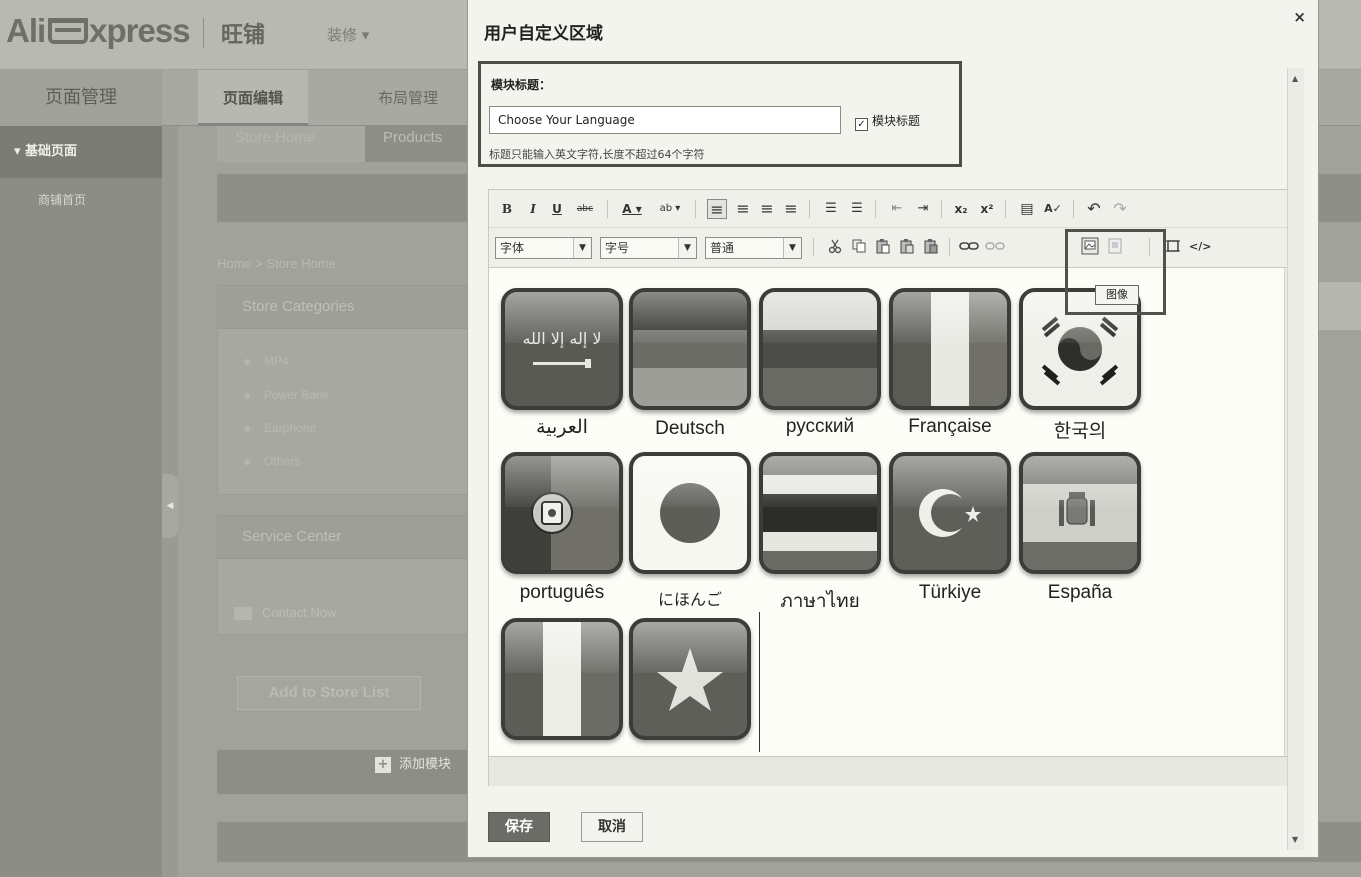 Image resolution: width=1361 pixels, height=877 pixels. Describe the element at coordinates (519, 827) in the screenshot. I see `save-button: 保存` at that location.